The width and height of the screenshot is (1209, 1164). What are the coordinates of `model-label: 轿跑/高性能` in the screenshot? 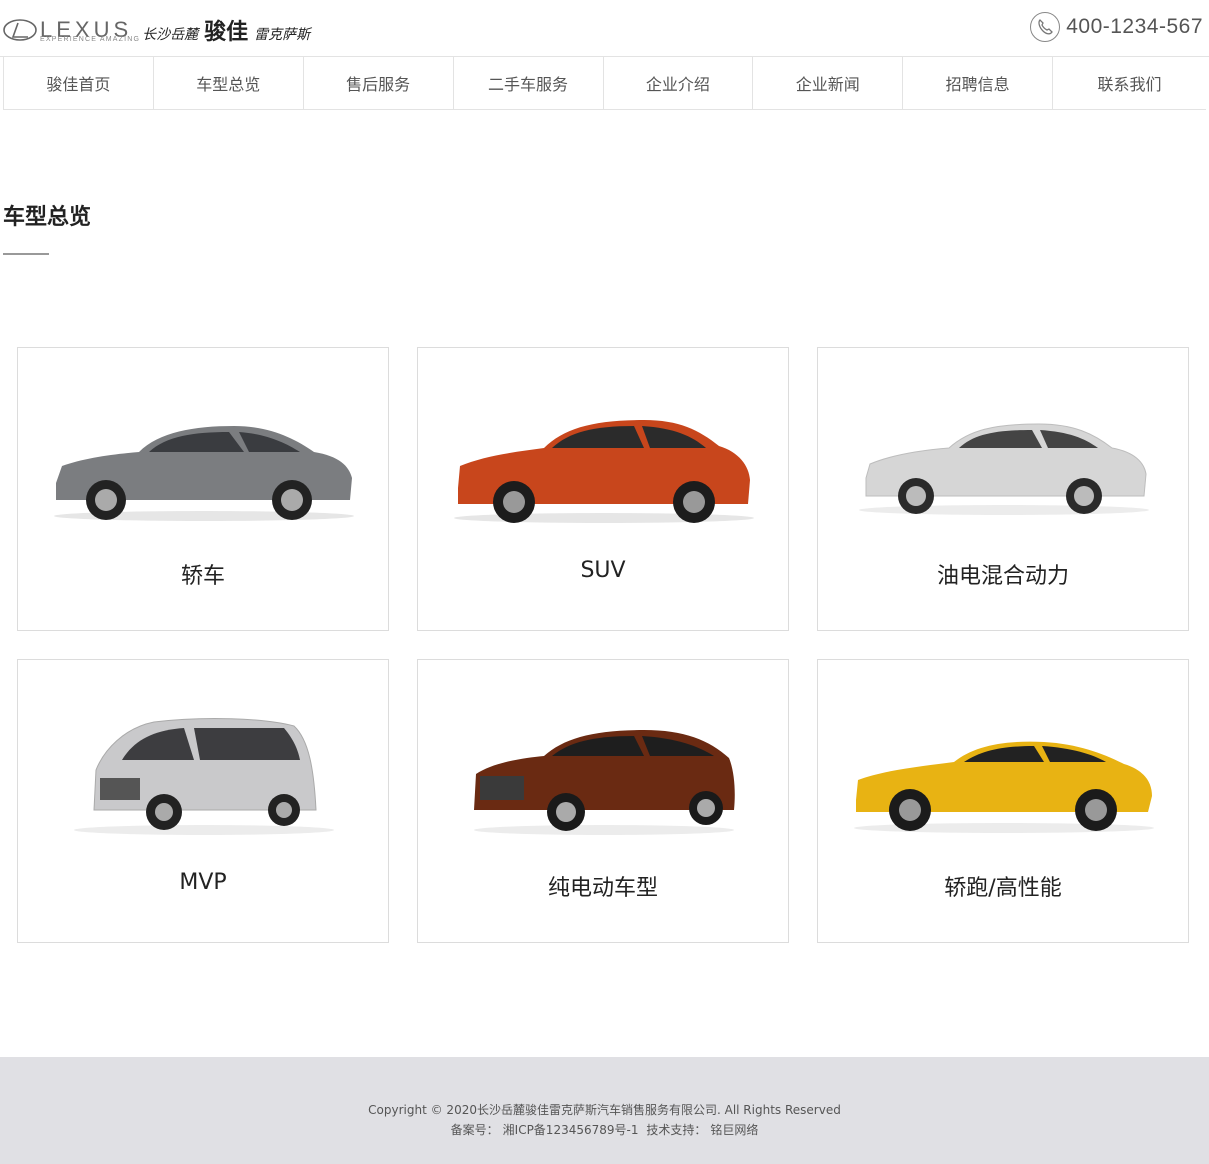 It's located at (1003, 888).